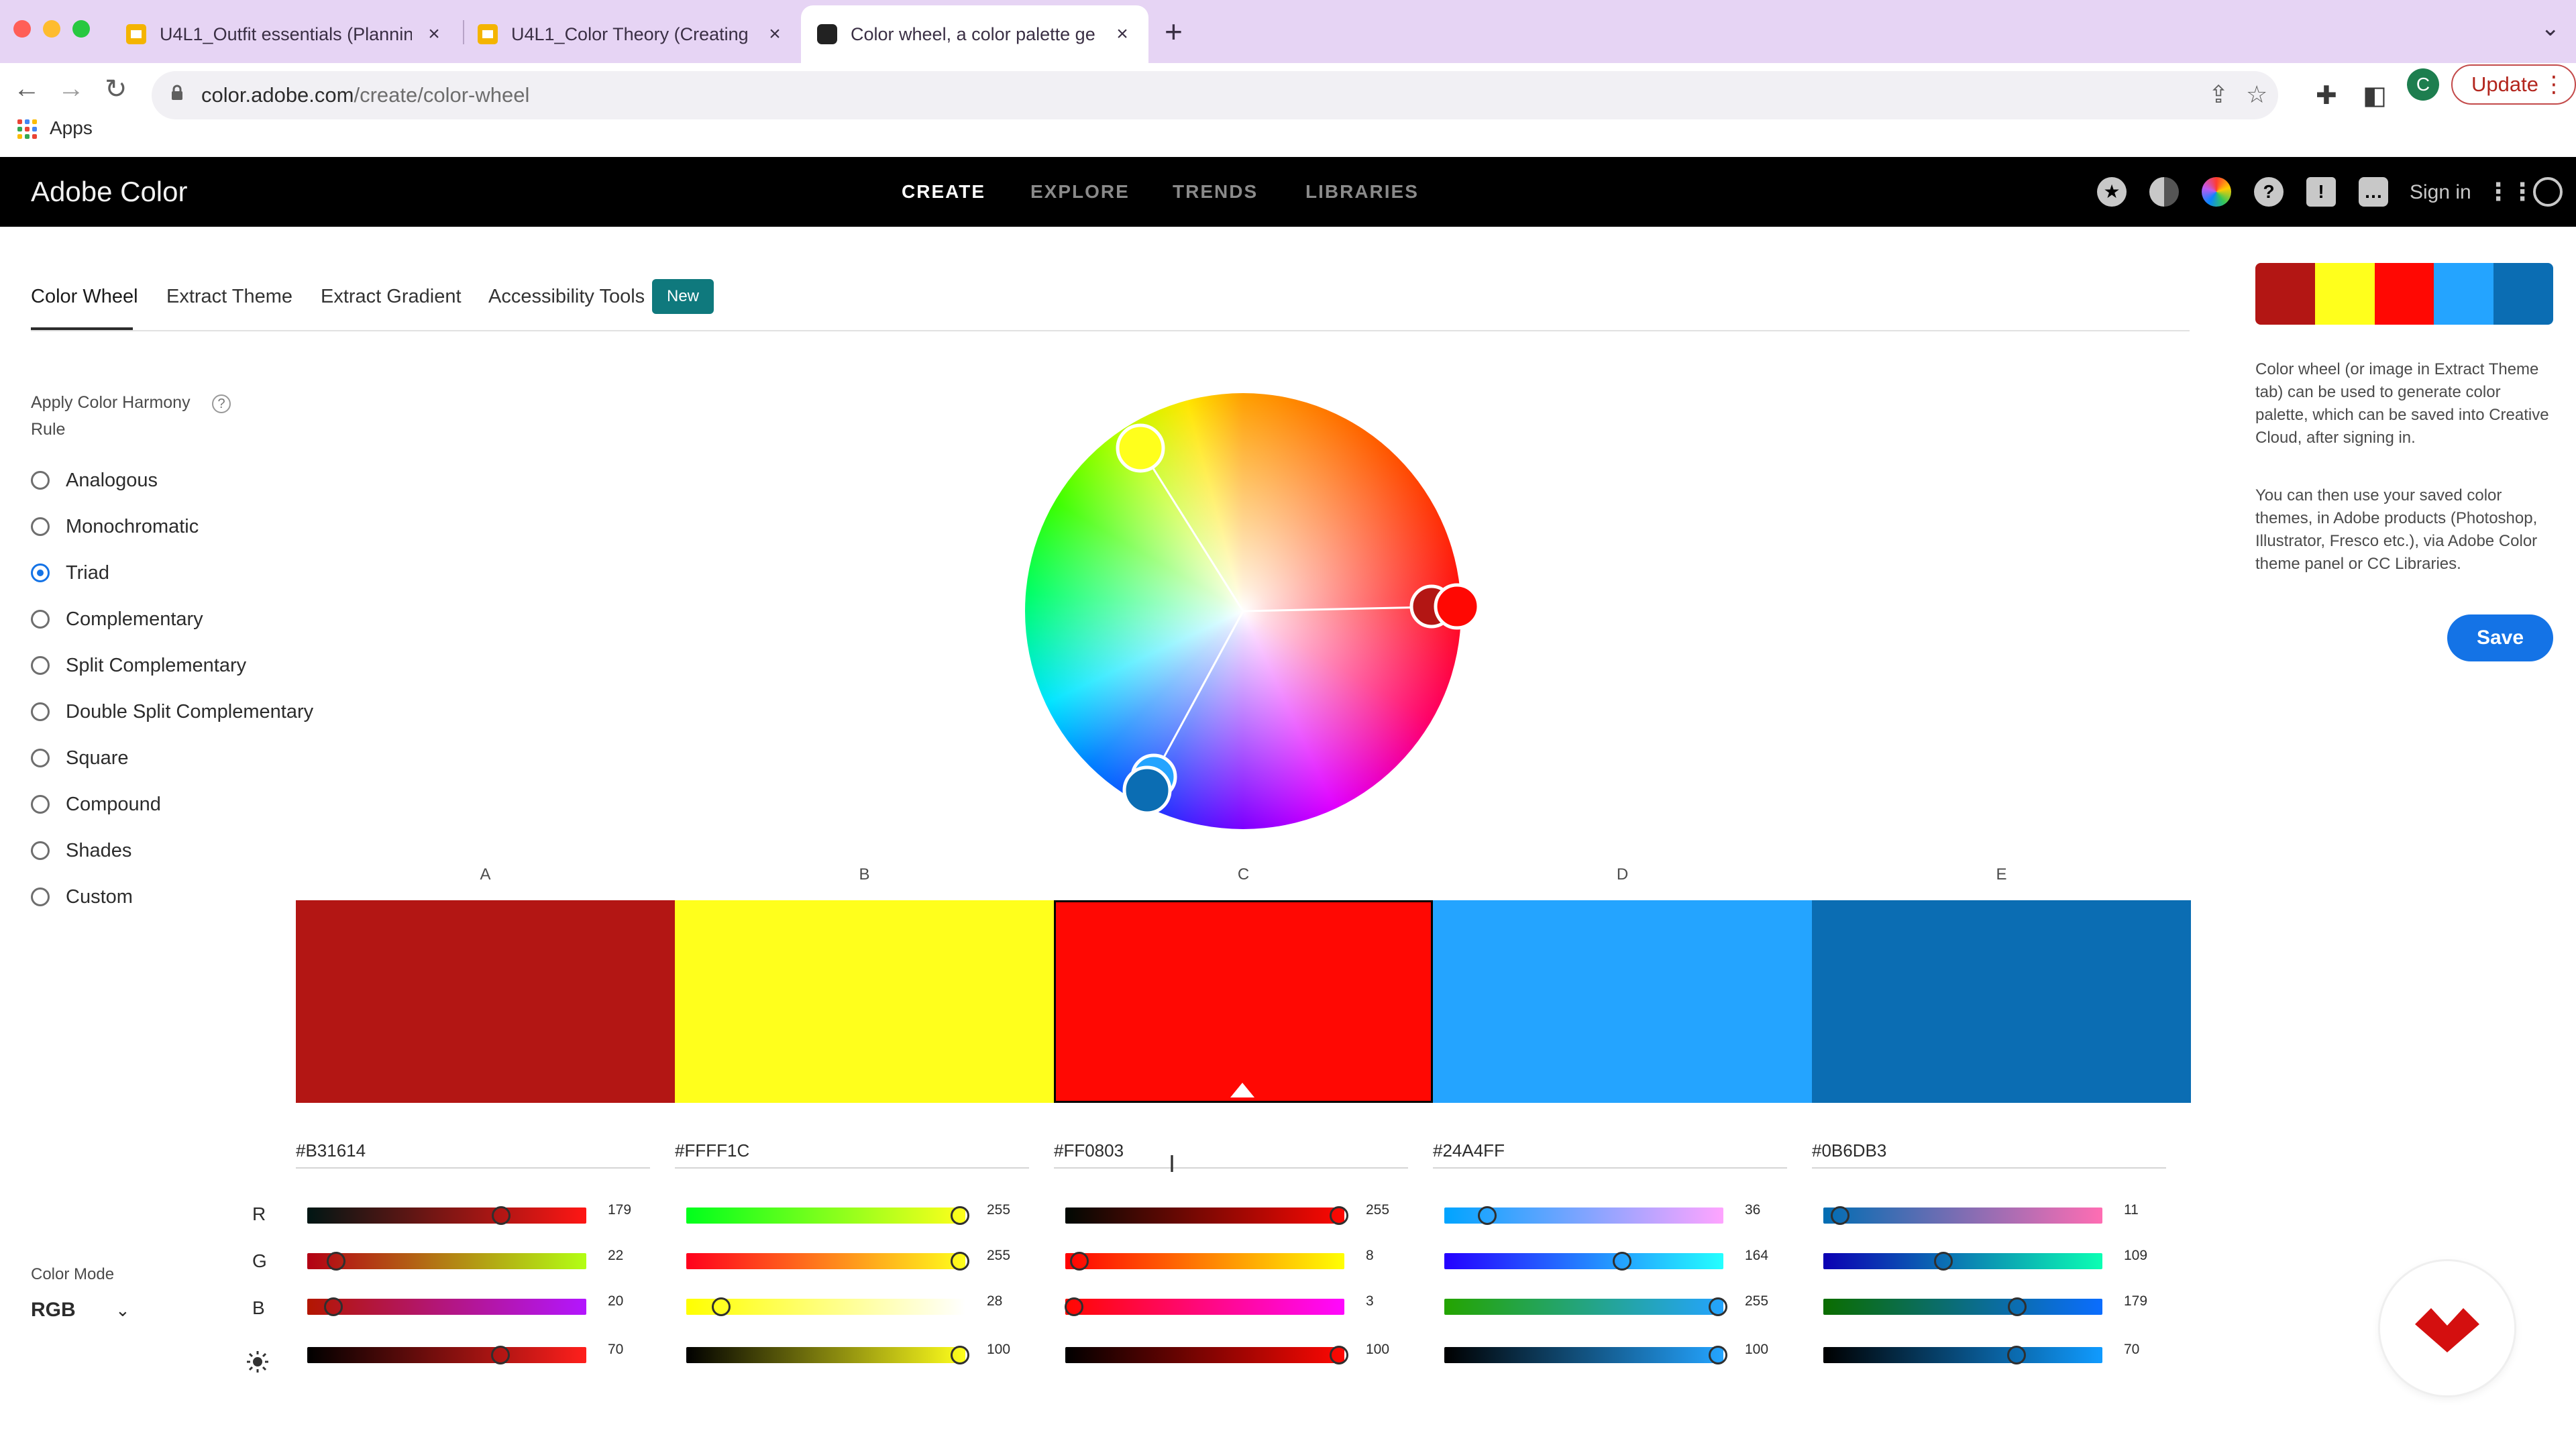 The image size is (2576, 1449). I want to click on slider-green-a, so click(446, 1261).